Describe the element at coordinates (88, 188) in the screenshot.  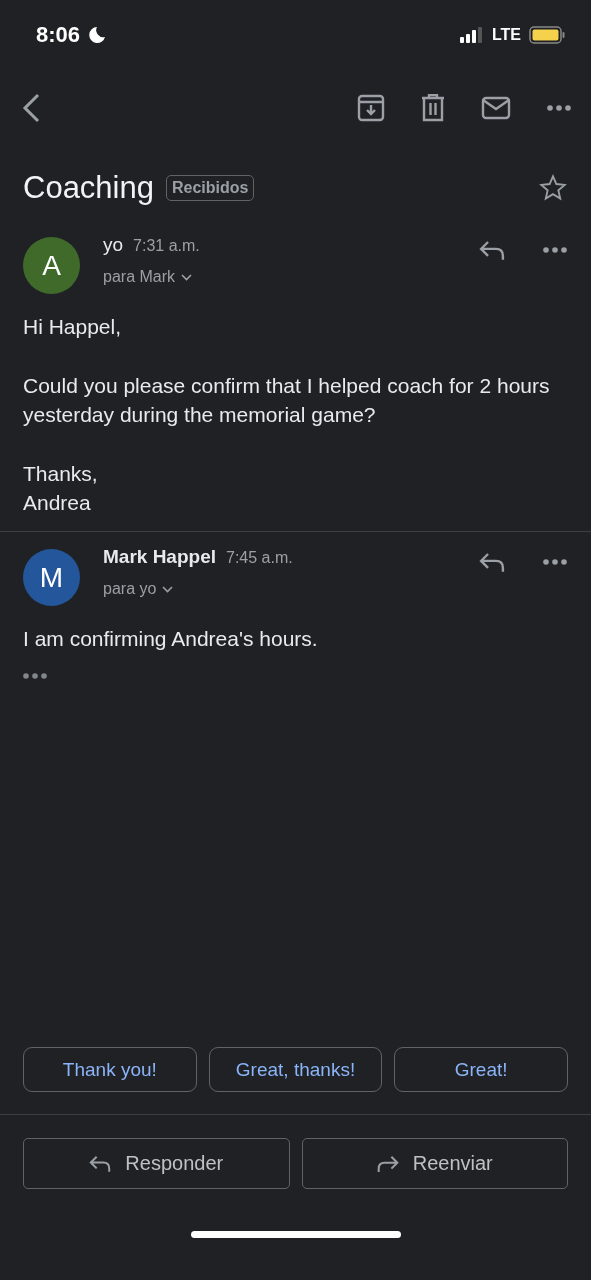
I see `email-subject: Coaching` at that location.